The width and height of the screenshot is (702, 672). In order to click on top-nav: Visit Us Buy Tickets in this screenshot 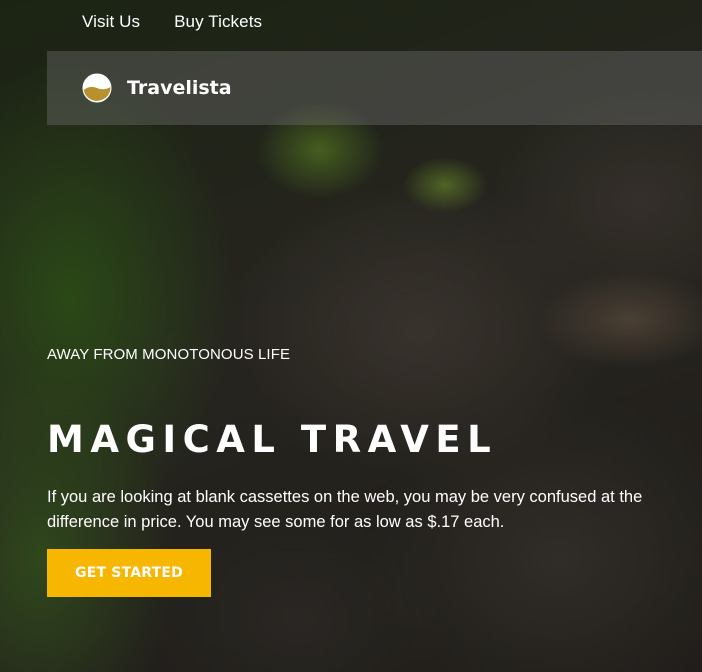, I will do `click(131, 22)`.